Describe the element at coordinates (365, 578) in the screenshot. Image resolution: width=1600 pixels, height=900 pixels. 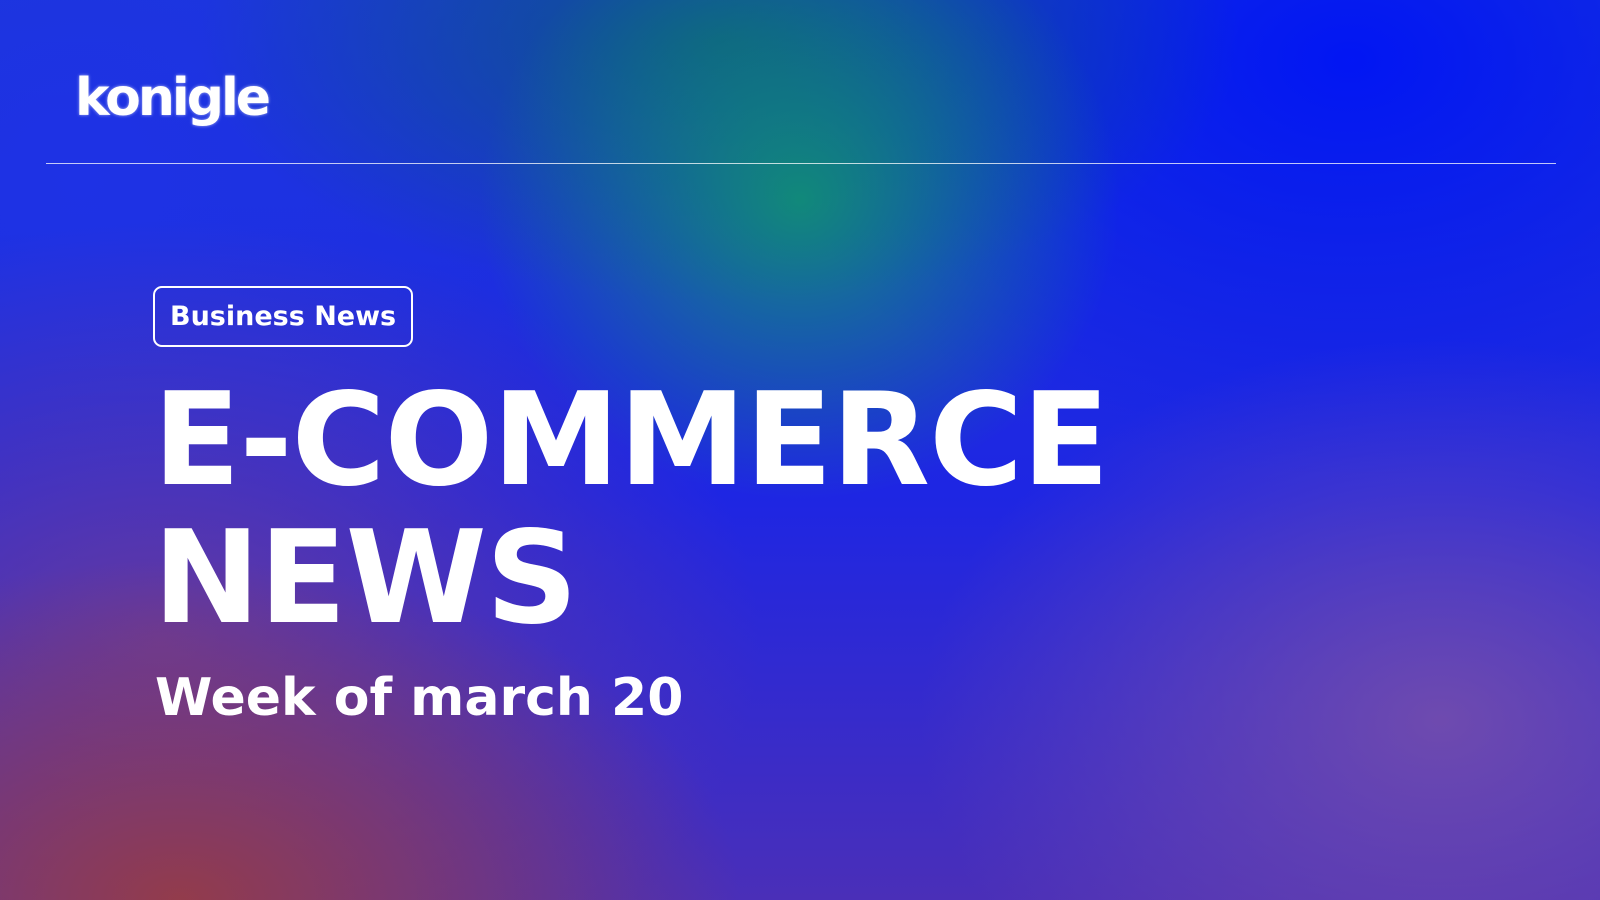
I see `headline-line-2: NEWS` at that location.